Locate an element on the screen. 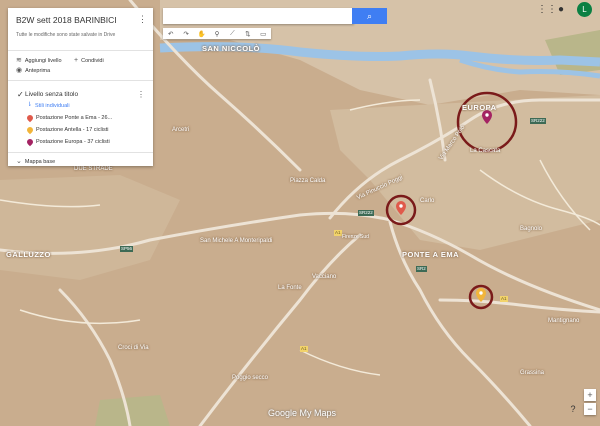  map-toolbar: ↶ ↷ ✋ ⚲ ⟋ ⇅ ▭ is located at coordinates (217, 33).